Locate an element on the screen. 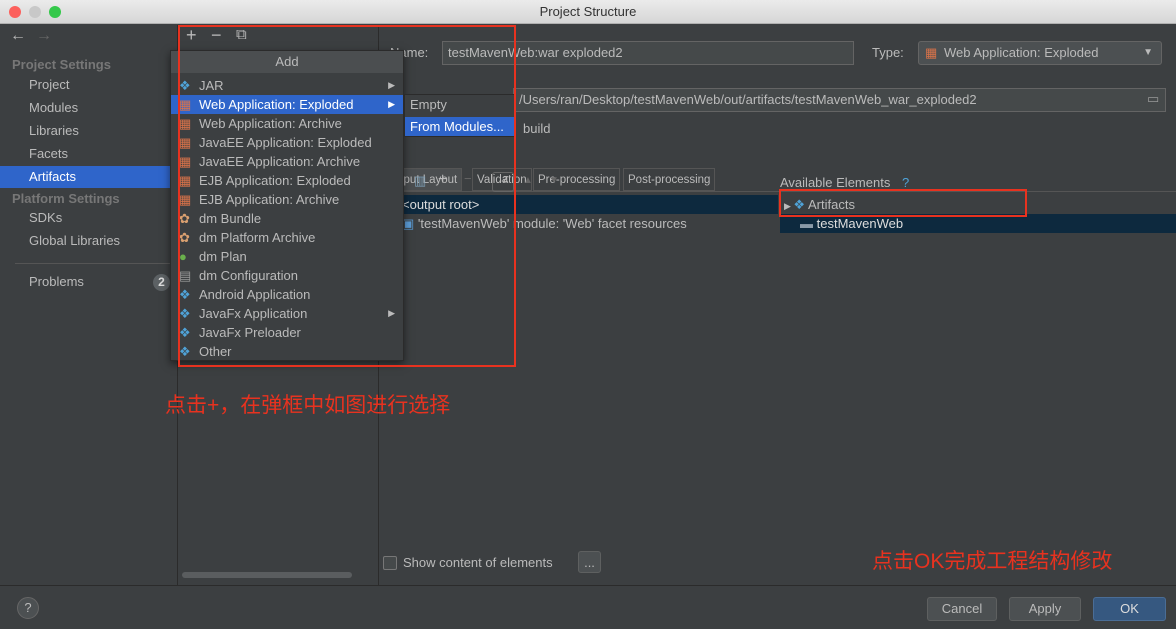  apply-button: Apply is located at coordinates (1045, 609).